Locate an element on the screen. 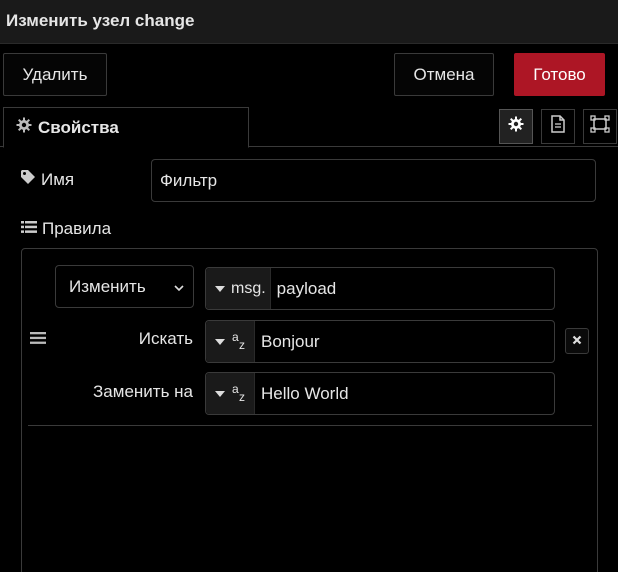 This screenshot has width=618, height=572. list-icon is located at coordinates (31, 229).